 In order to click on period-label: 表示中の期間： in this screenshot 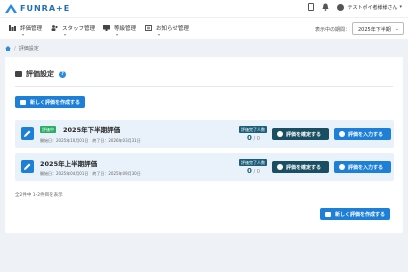, I will do `click(332, 30)`.